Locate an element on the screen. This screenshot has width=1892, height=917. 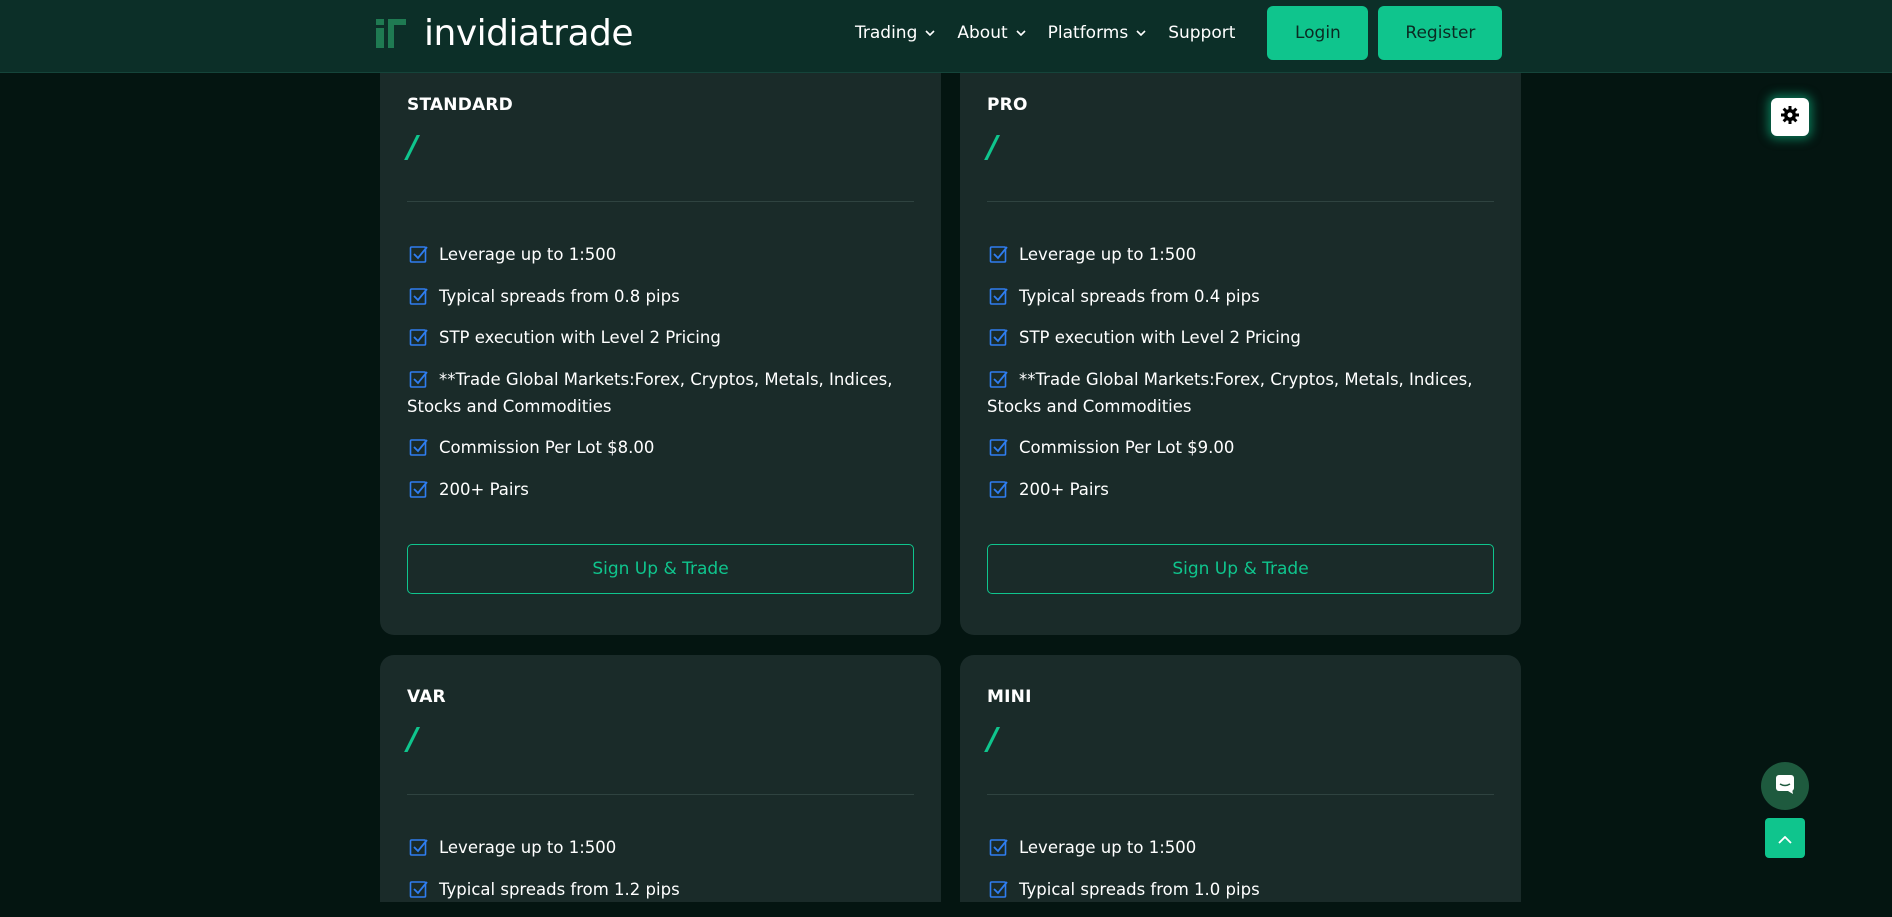
feature-item: Typical spreads from 1.2 pips is located at coordinates (660, 889).